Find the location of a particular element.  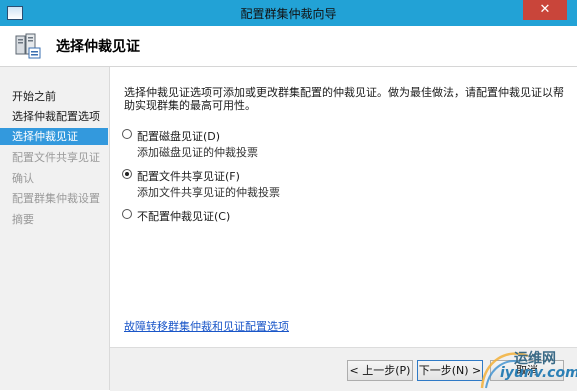

option-label: 配置文件共享见证(F) is located at coordinates (188, 176).